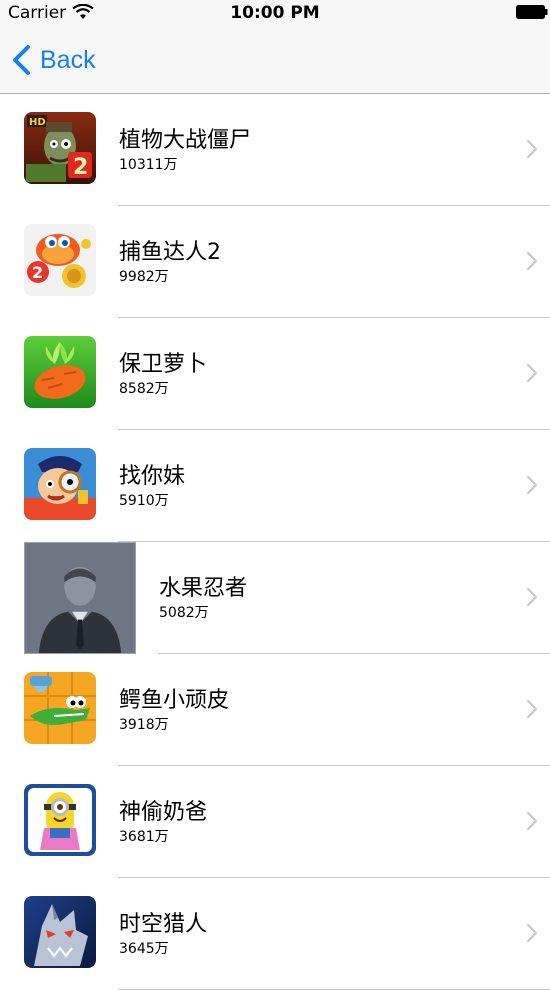 The width and height of the screenshot is (550, 990). What do you see at coordinates (37, 122) in the screenshot?
I see `svg-text: HD` at bounding box center [37, 122].